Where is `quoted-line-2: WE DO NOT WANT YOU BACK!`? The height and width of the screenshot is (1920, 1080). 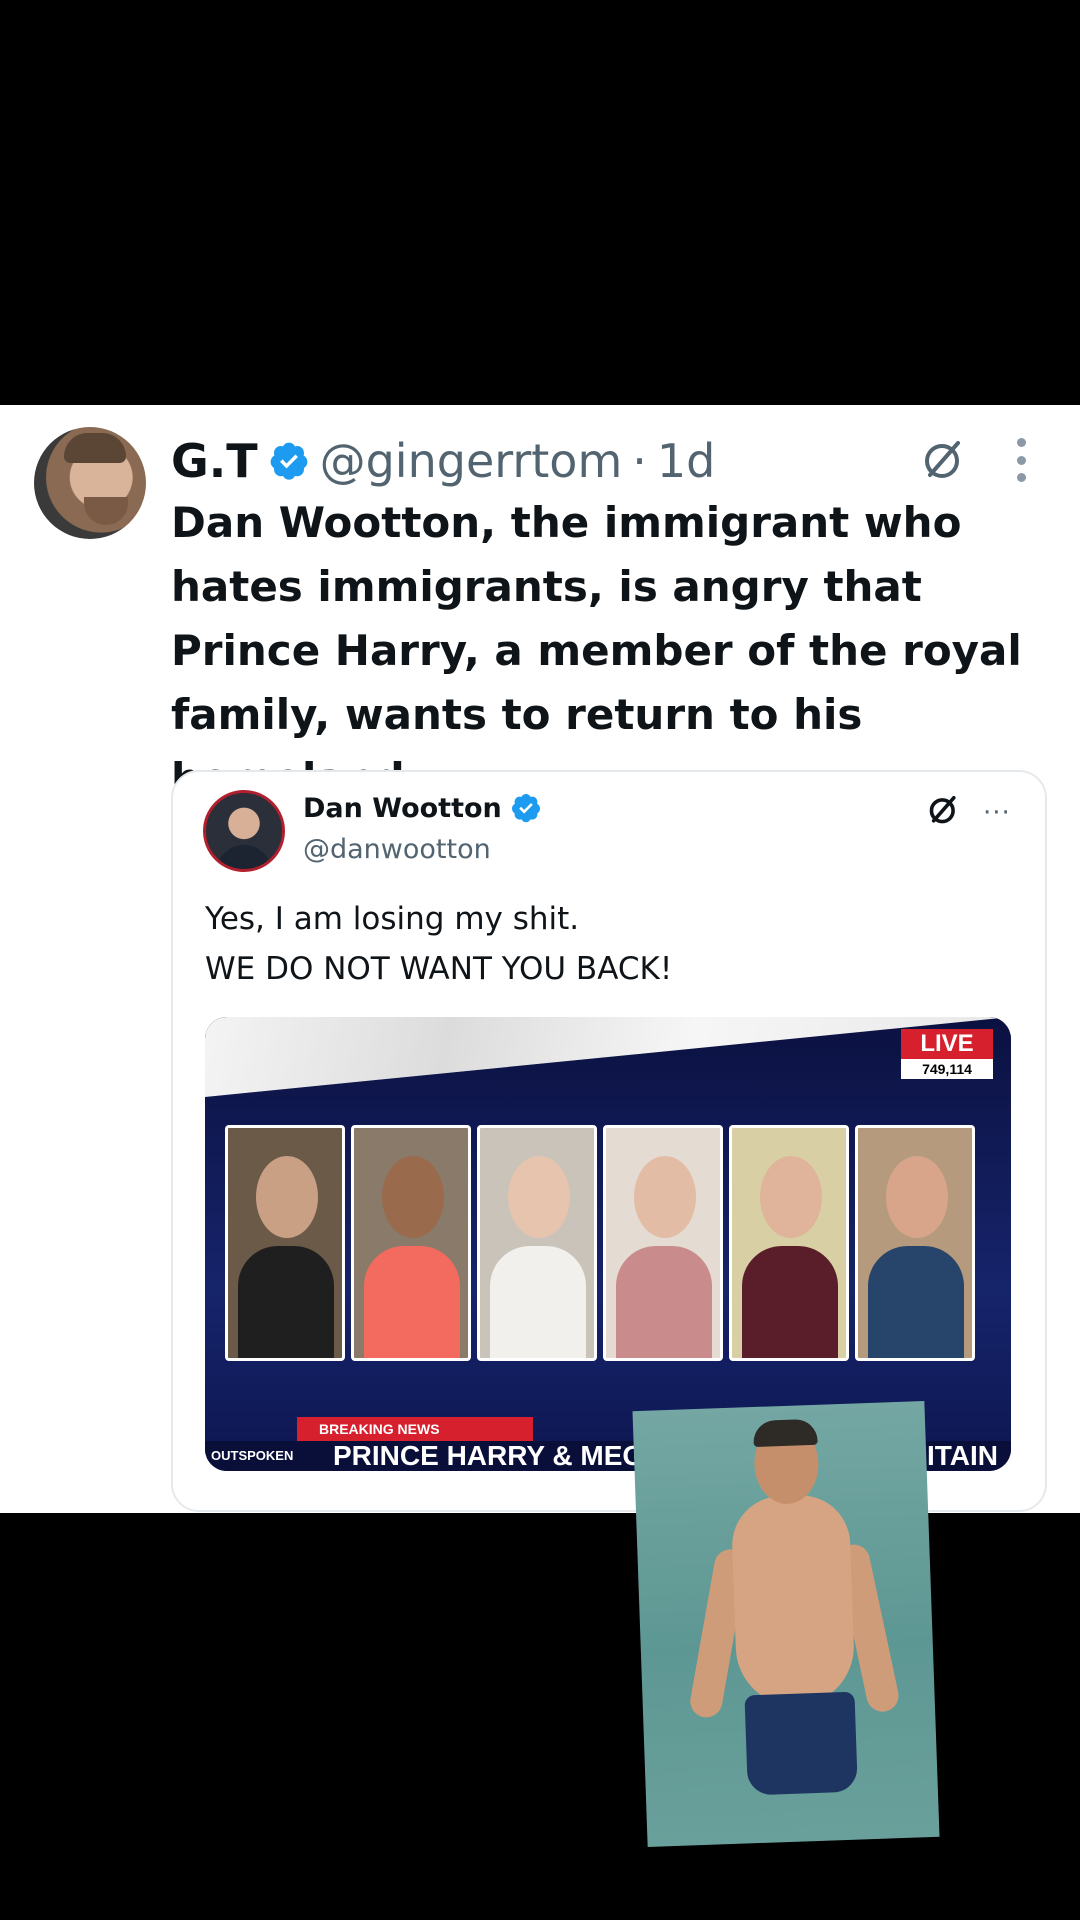 quoted-line-2: WE DO NOT WANT YOU BACK! is located at coordinates (439, 969).